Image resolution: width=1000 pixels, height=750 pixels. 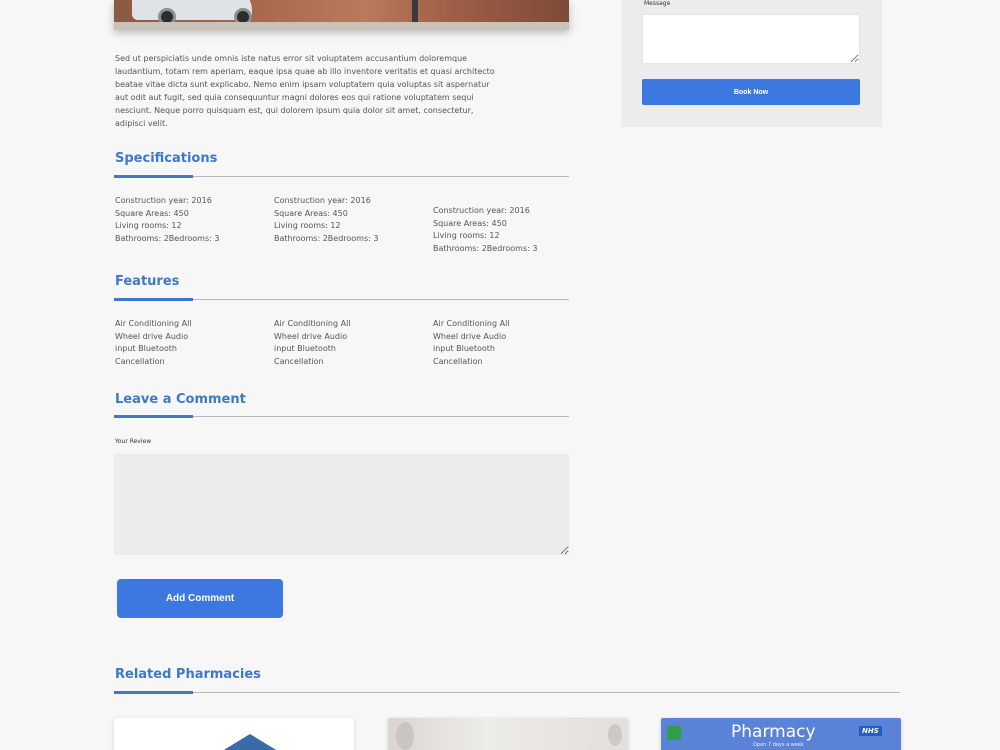 What do you see at coordinates (751, 39) in the screenshot?
I see `message-textarea` at bounding box center [751, 39].